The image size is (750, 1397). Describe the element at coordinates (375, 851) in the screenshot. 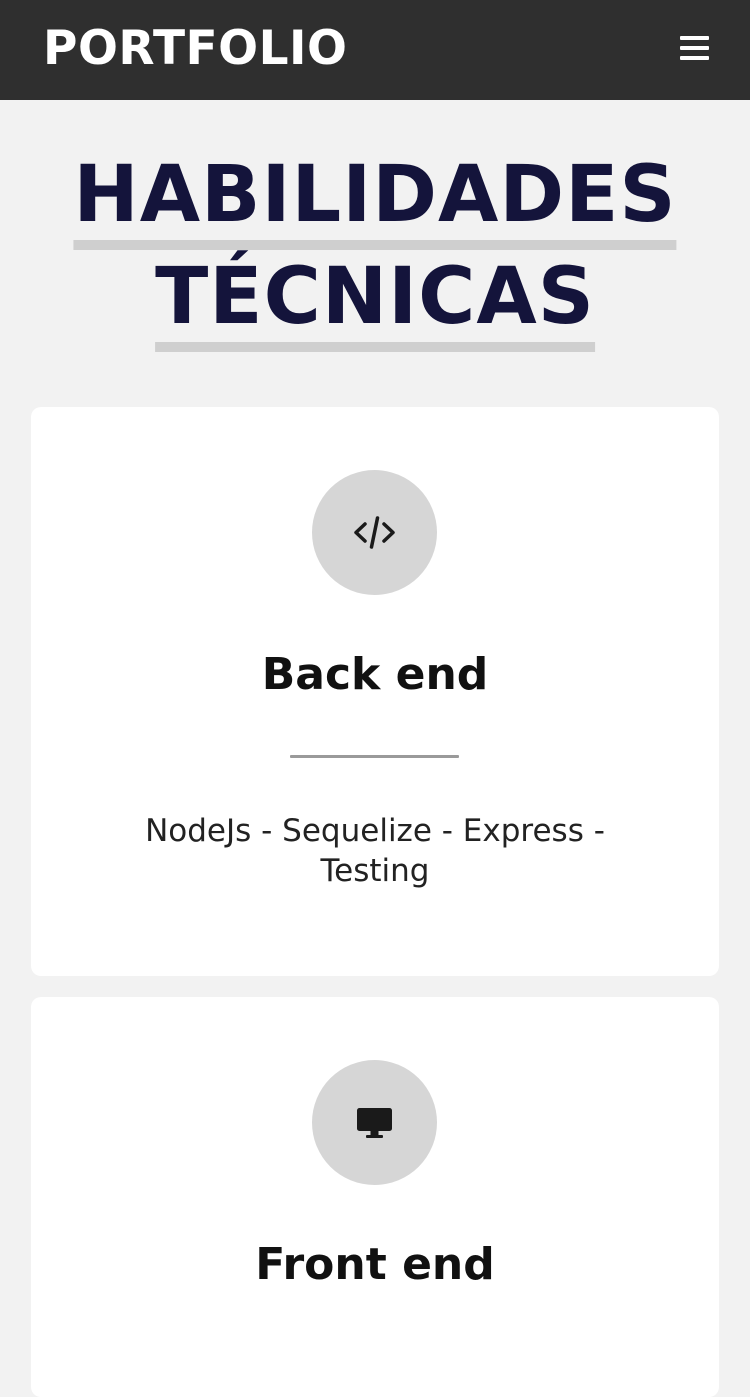

I see `card-description: NodeJs - Sequelize - Express - Testing` at that location.